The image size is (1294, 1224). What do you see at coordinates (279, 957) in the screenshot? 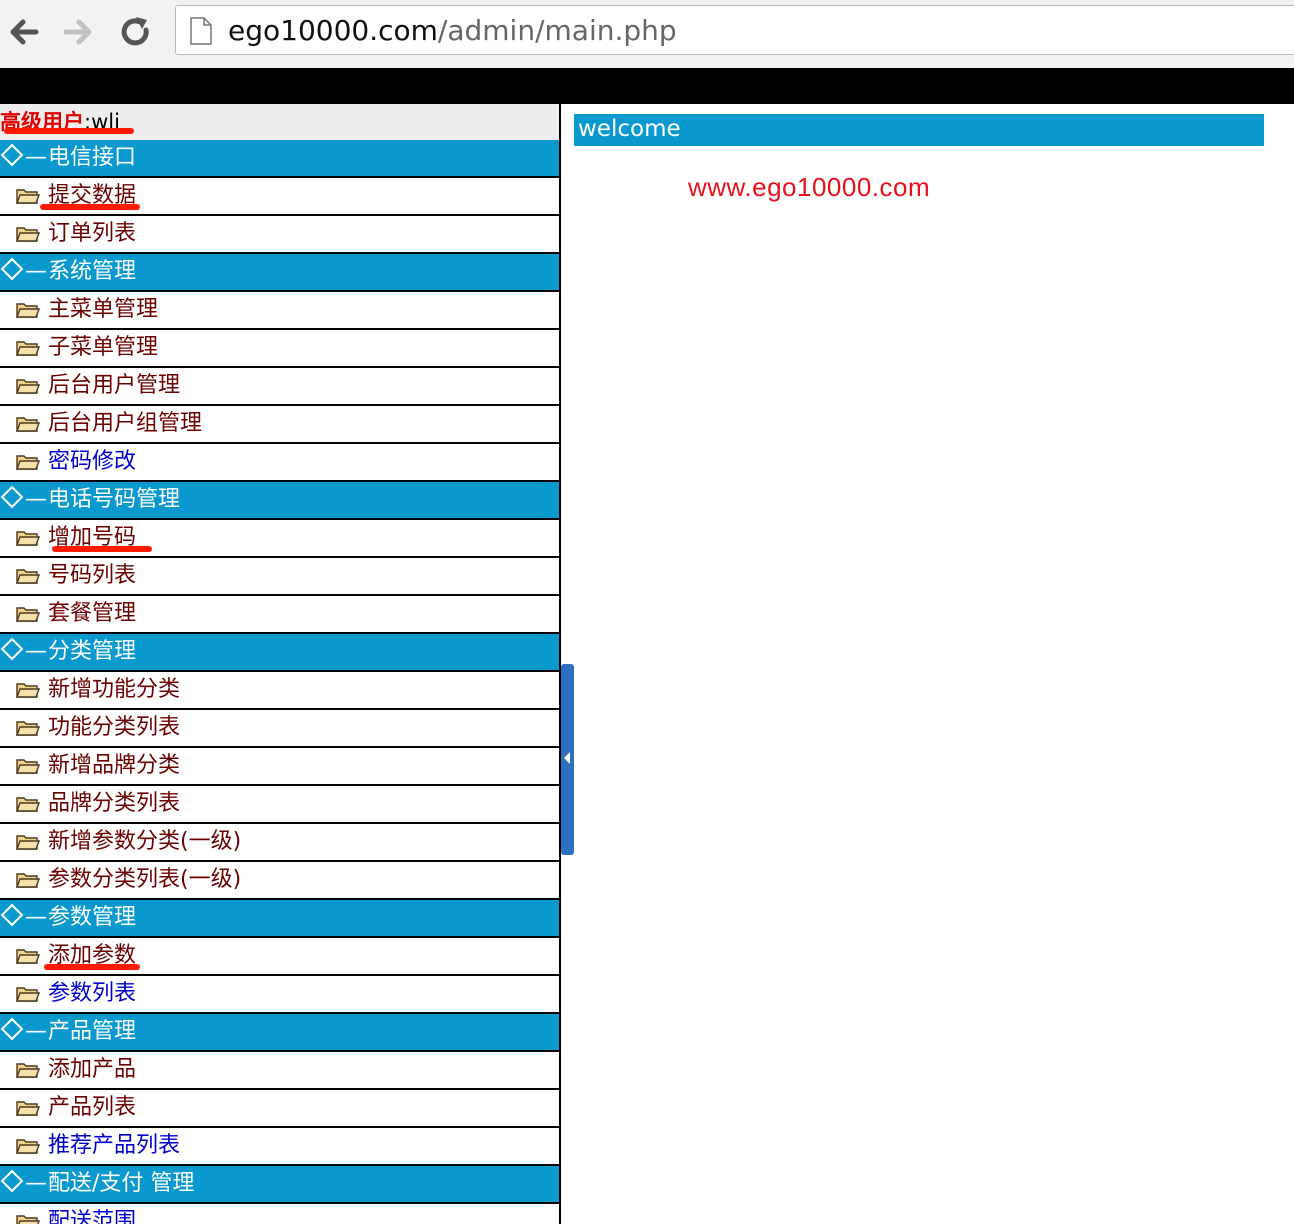
I see `menu-item: 添加参数` at bounding box center [279, 957].